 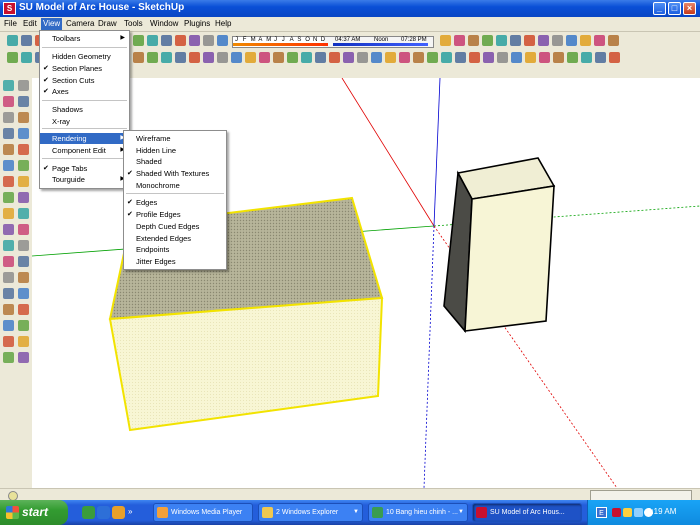 What do you see at coordinates (84, 121) in the screenshot?
I see `menu-item-x-ray: X-ray` at bounding box center [84, 121].